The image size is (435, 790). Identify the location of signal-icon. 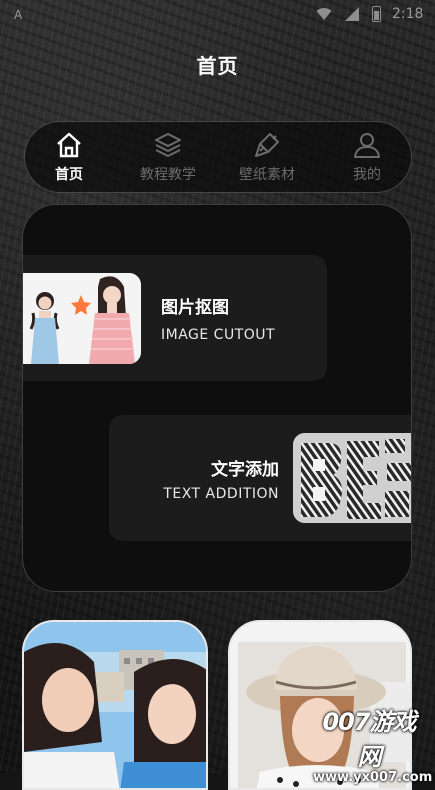
(352, 14).